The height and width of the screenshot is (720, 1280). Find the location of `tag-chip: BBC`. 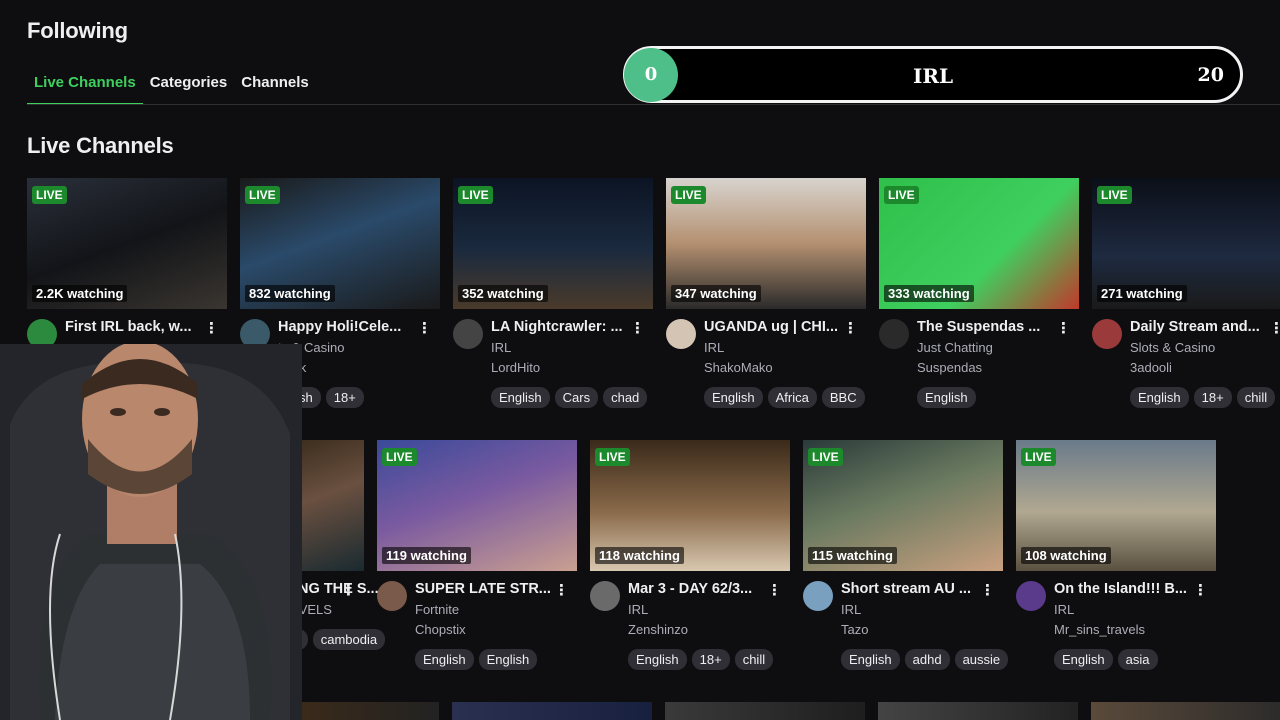

tag-chip: BBC is located at coordinates (843, 397).